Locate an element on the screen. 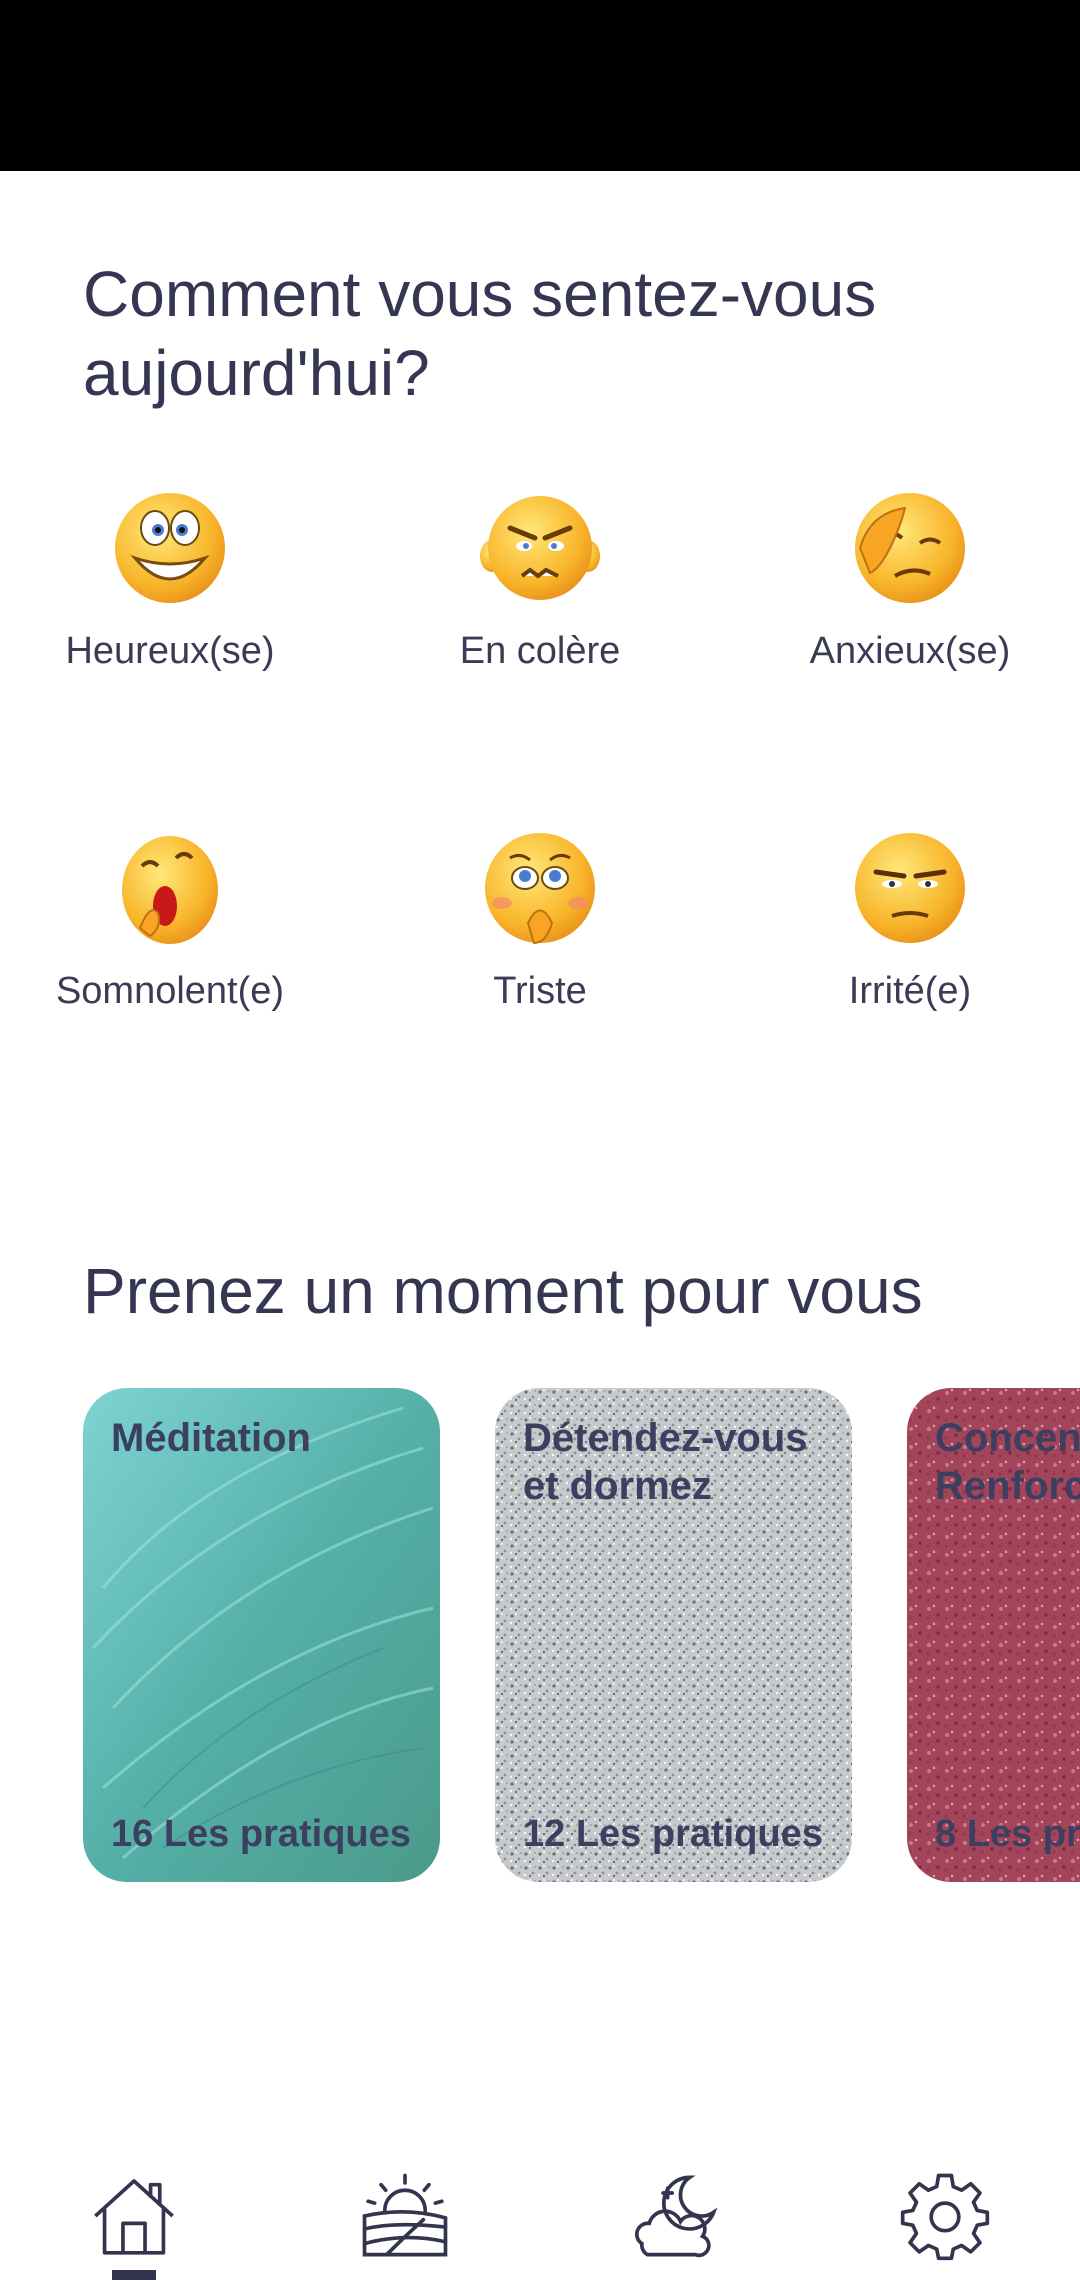 Image resolution: width=1080 pixels, height=2280 pixels. card-practice-count: 16 Les pratiques is located at coordinates (261, 1834).